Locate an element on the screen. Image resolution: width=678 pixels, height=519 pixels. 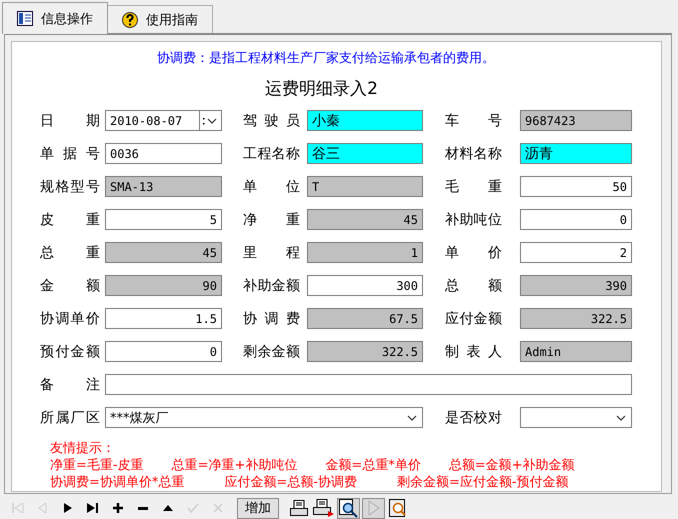
play-icon is located at coordinates (374, 508).